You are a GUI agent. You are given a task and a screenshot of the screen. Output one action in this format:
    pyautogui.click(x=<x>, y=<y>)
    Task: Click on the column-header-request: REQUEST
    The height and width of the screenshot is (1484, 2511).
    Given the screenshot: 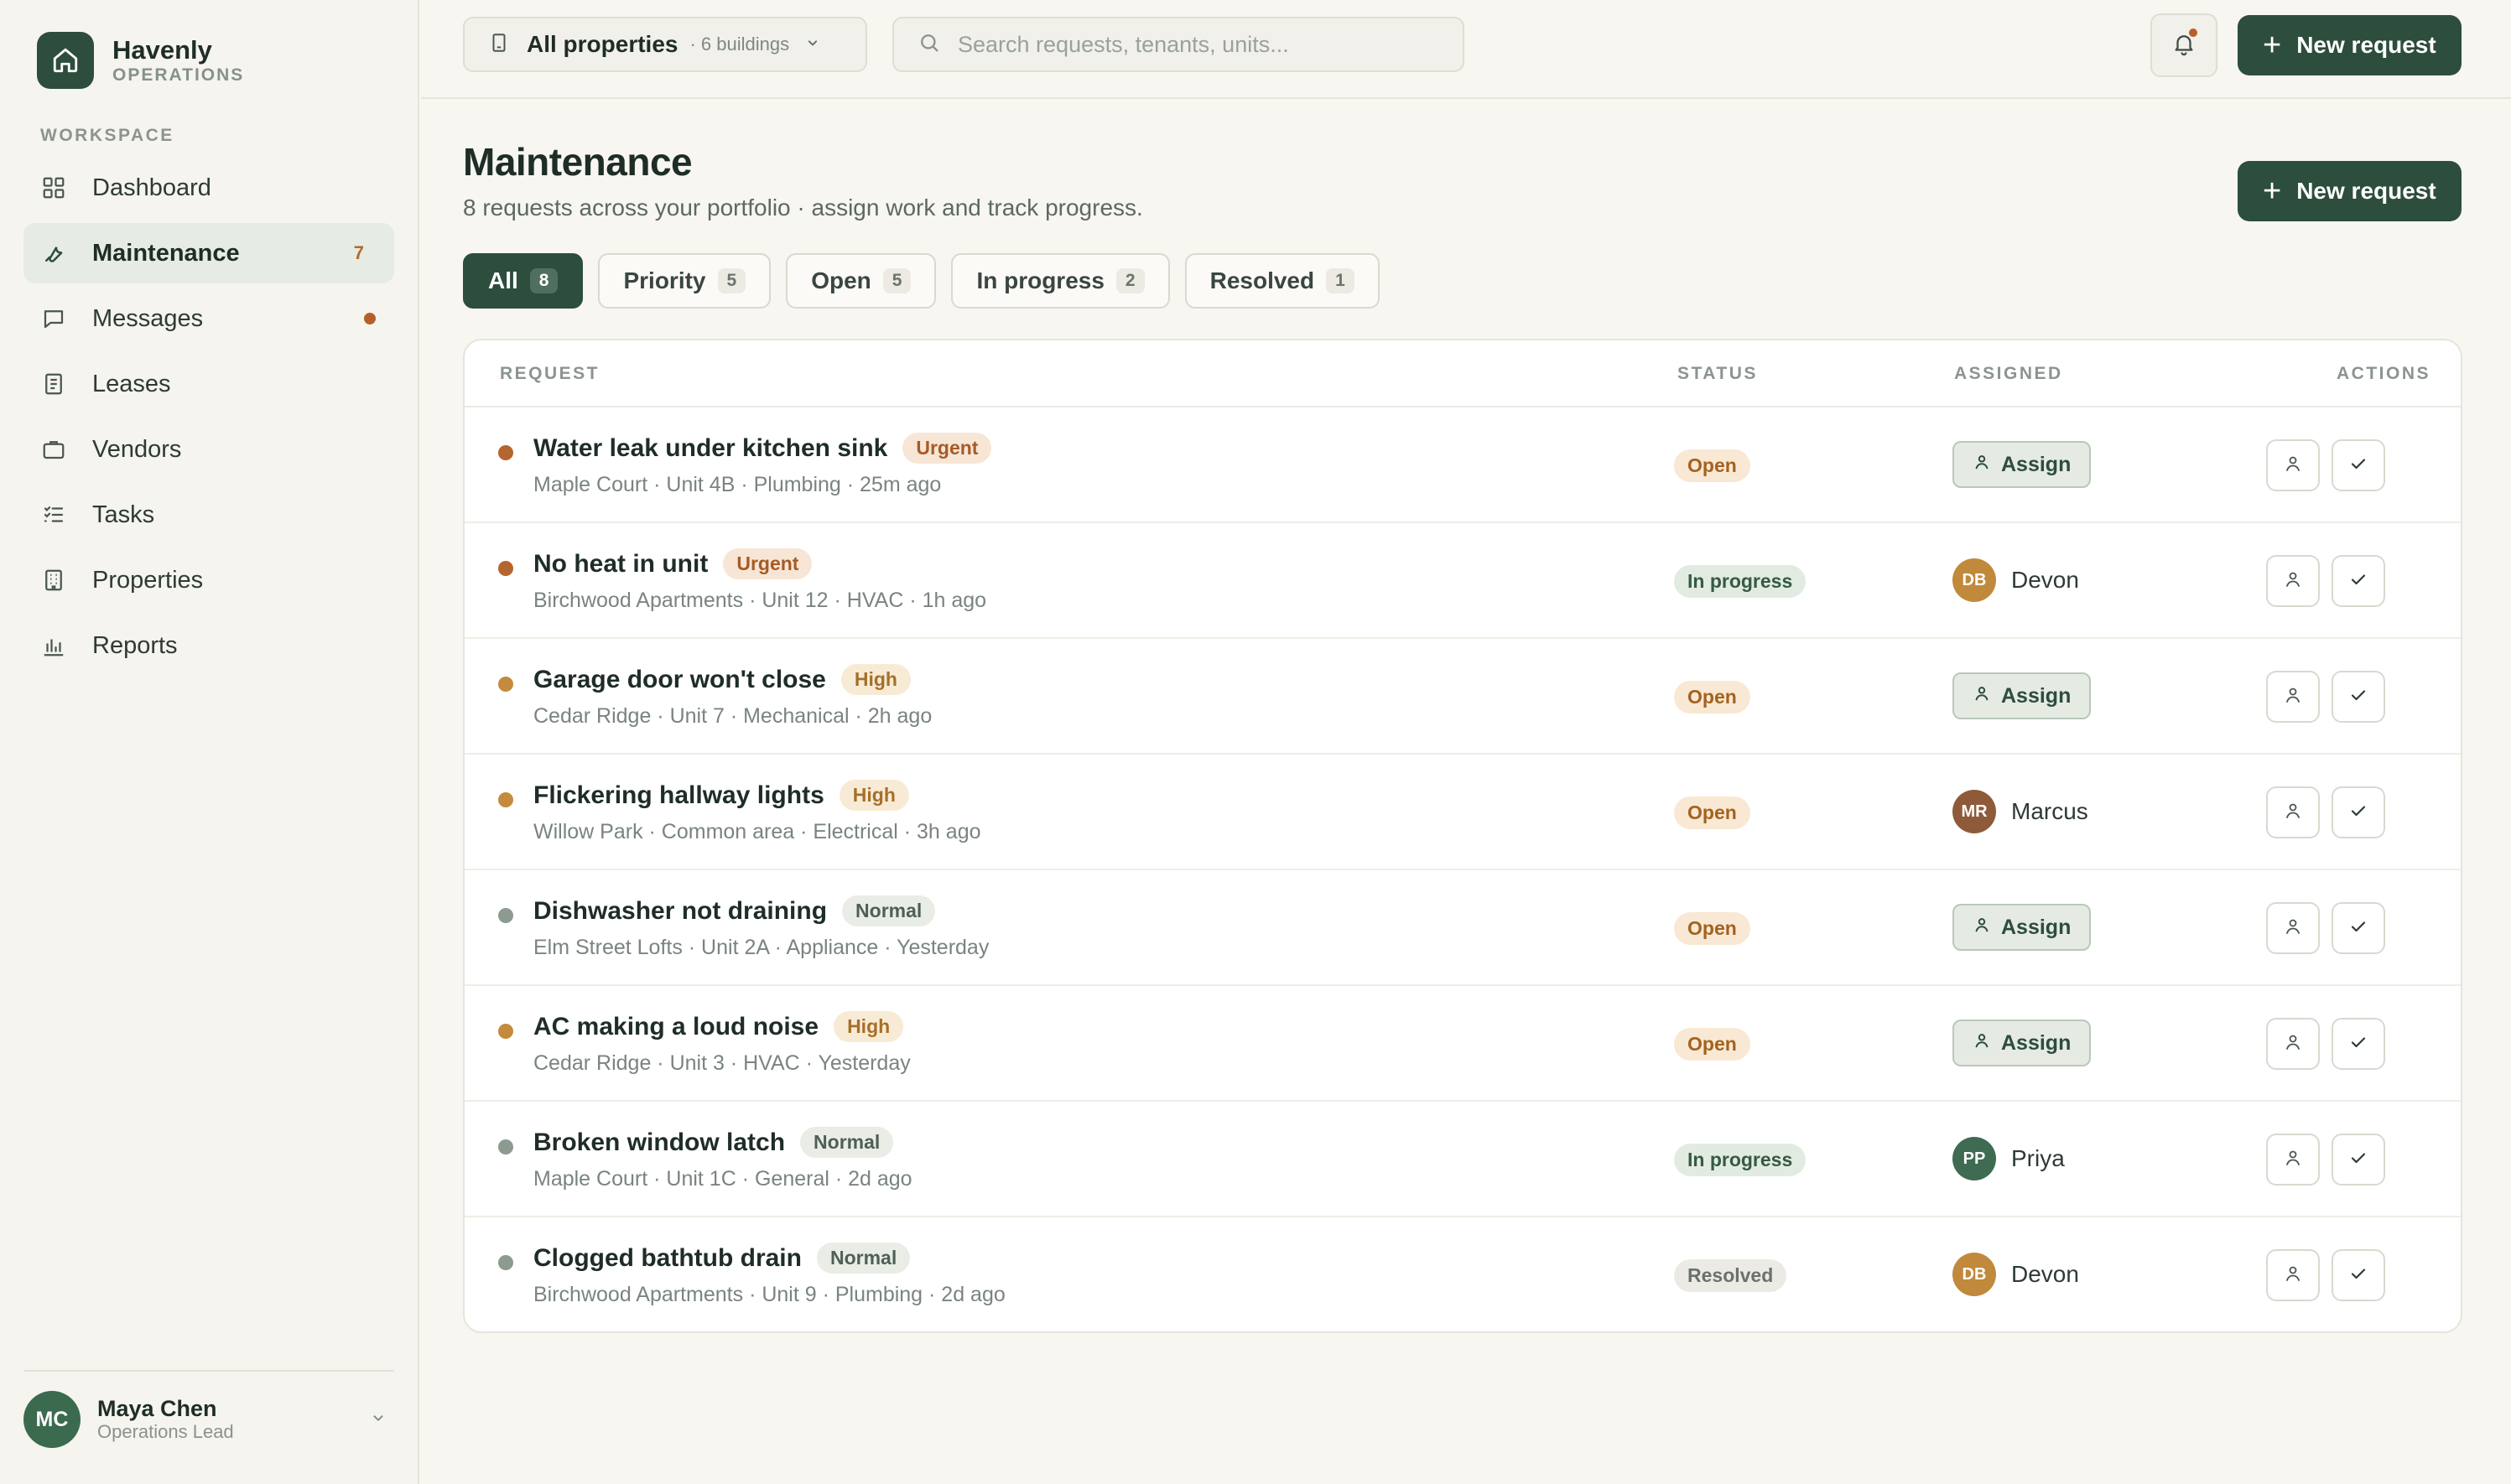 What is the action you would take?
    pyautogui.click(x=550, y=374)
    